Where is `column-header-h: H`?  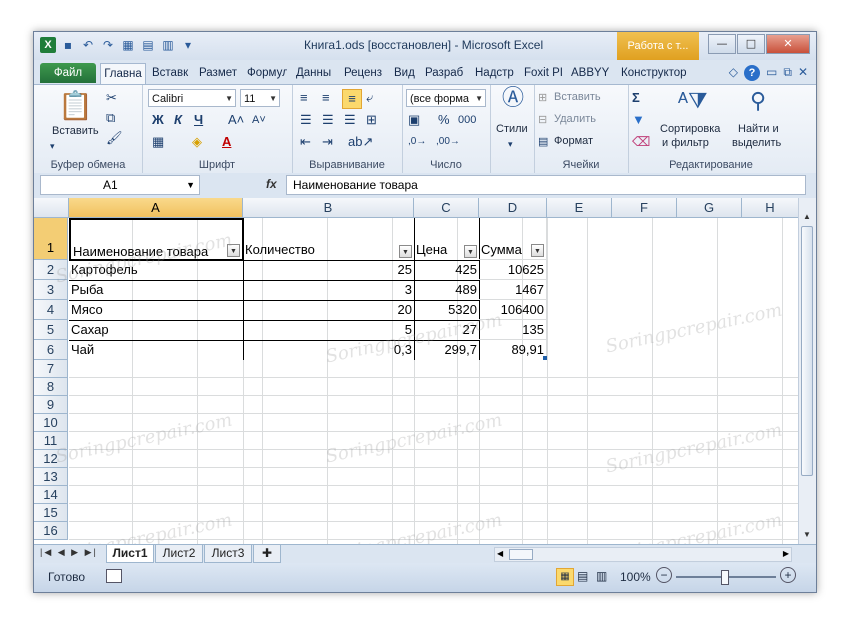
column-header-h: H is located at coordinates (770, 208).